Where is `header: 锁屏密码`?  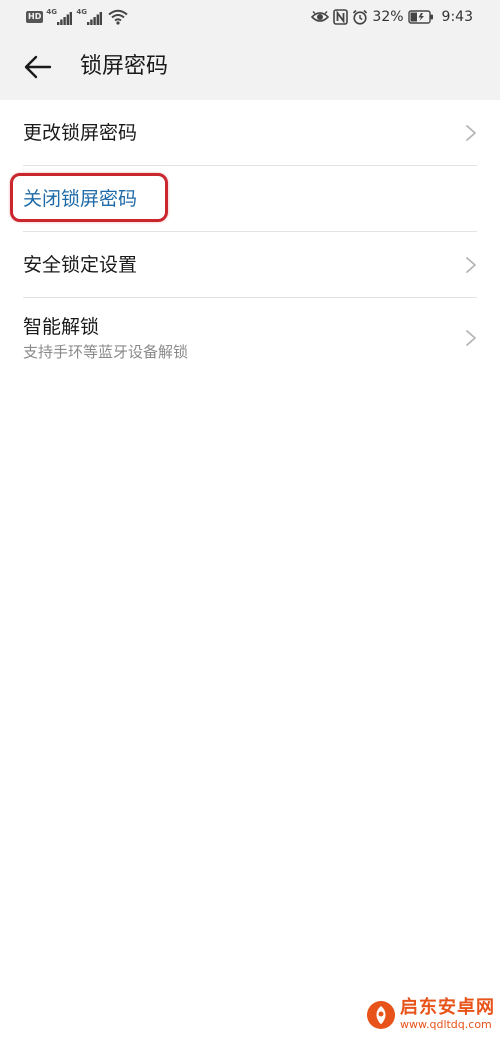
header: 锁屏密码 is located at coordinates (250, 67).